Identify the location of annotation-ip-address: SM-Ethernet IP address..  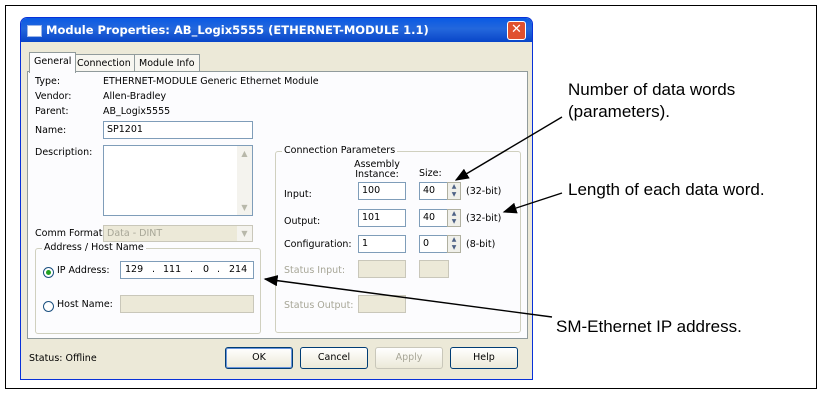
(649, 326).